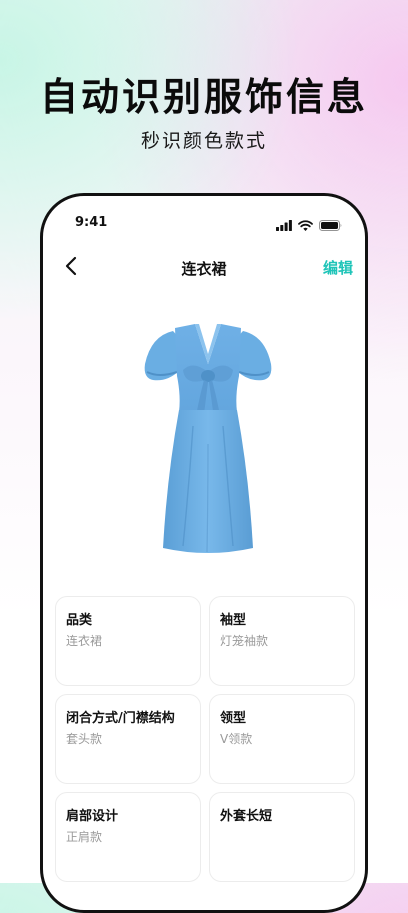  I want to click on attribute-card-sleeve: 袖型 灯笼袖款, so click(282, 641).